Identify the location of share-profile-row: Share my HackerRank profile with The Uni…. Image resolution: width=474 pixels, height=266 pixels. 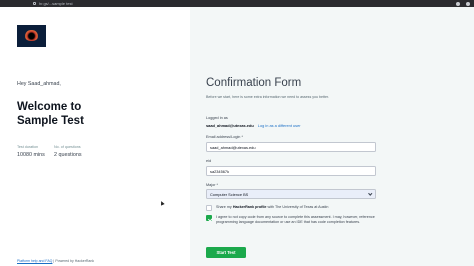
(291, 208).